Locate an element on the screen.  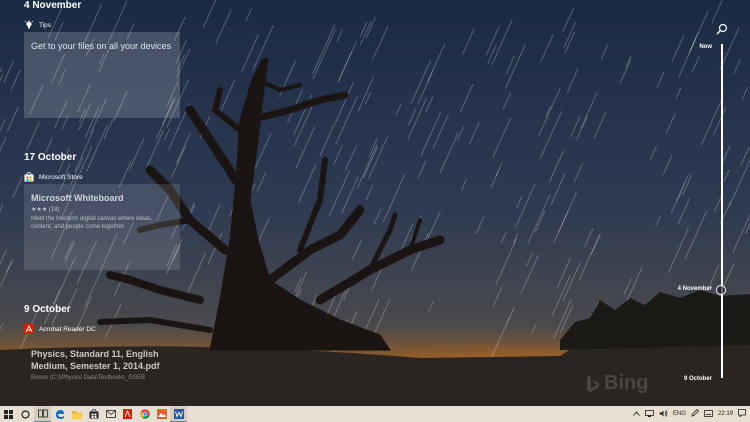
chevron-up-icon is located at coordinates (636, 414).